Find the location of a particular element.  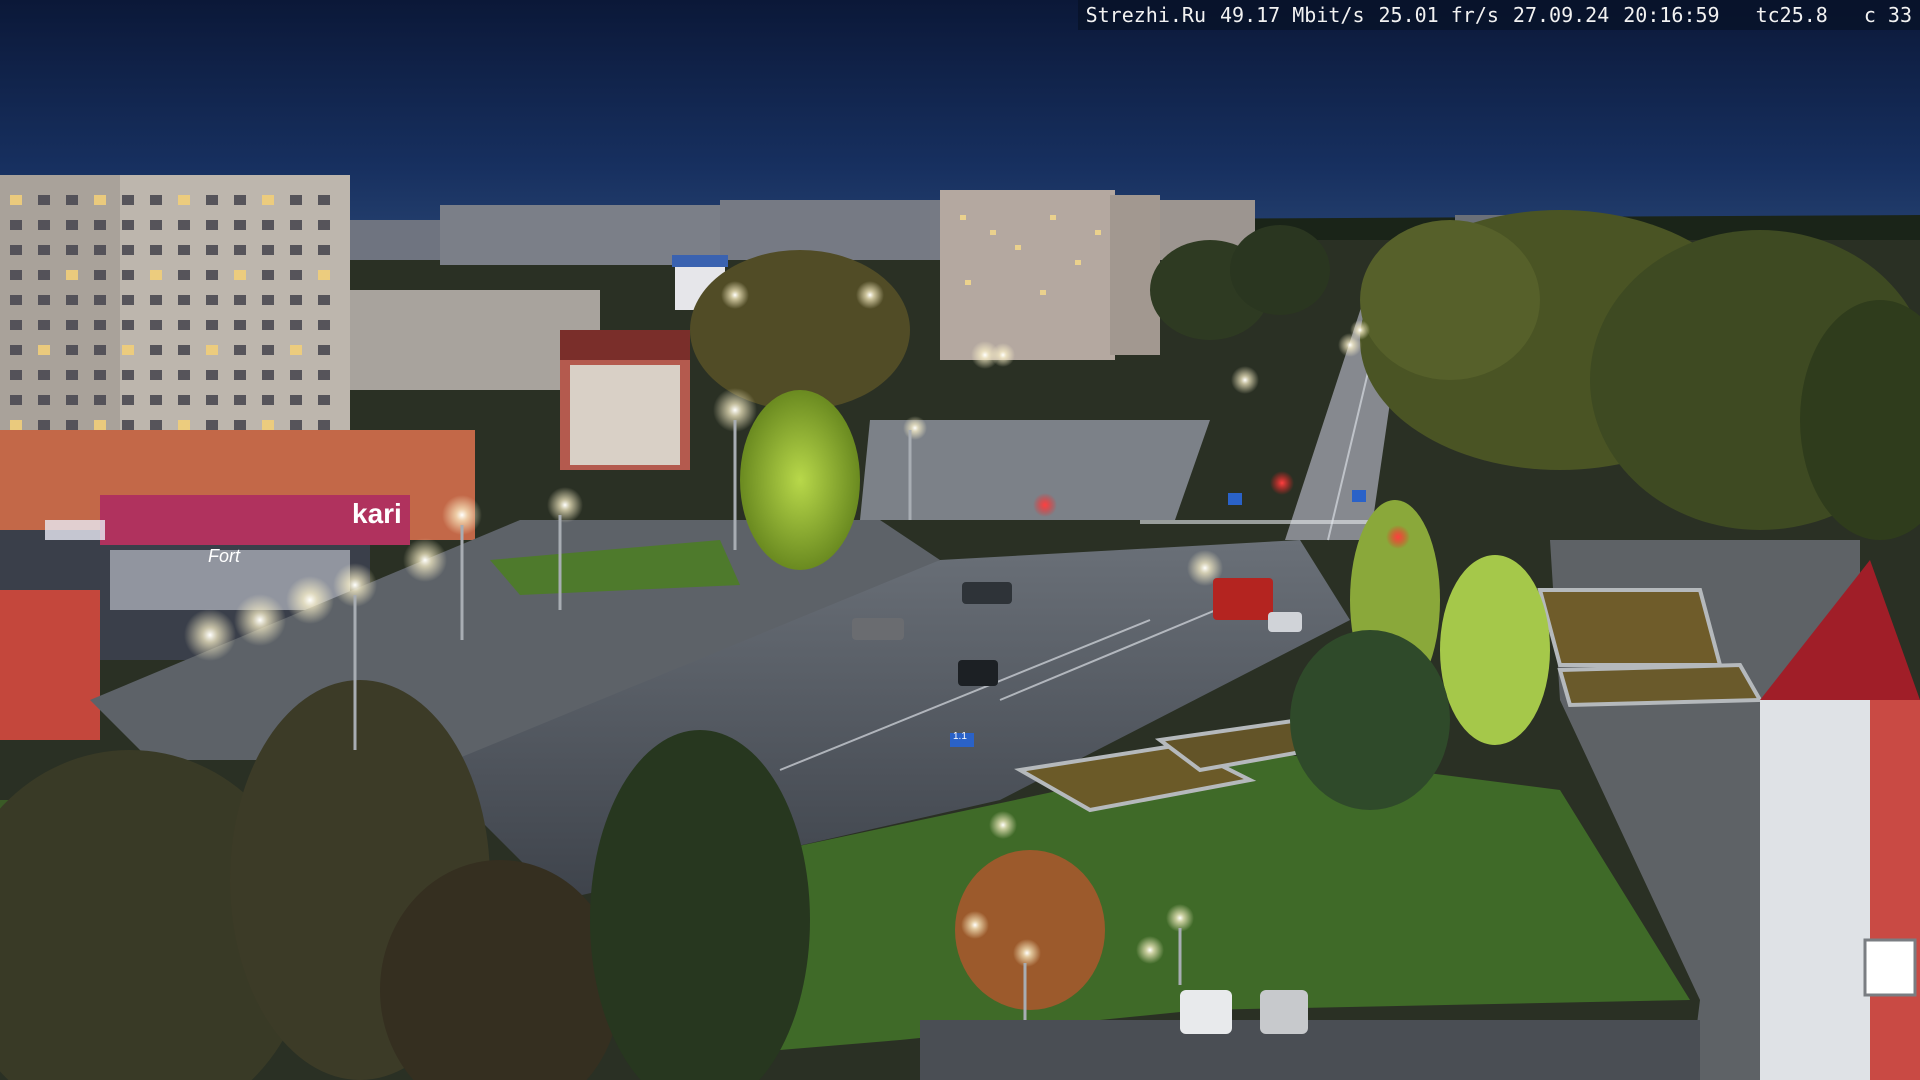

osd-counter: c 33 is located at coordinates (1887, 15).